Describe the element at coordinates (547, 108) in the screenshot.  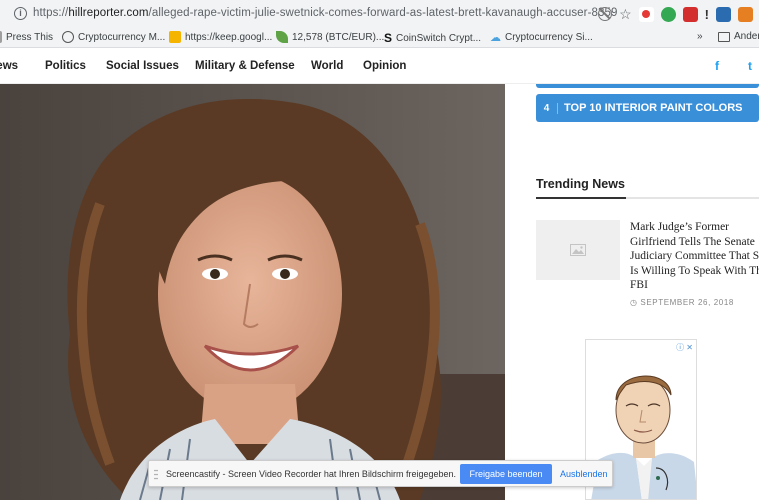
I see `list-item-number: 4` at that location.